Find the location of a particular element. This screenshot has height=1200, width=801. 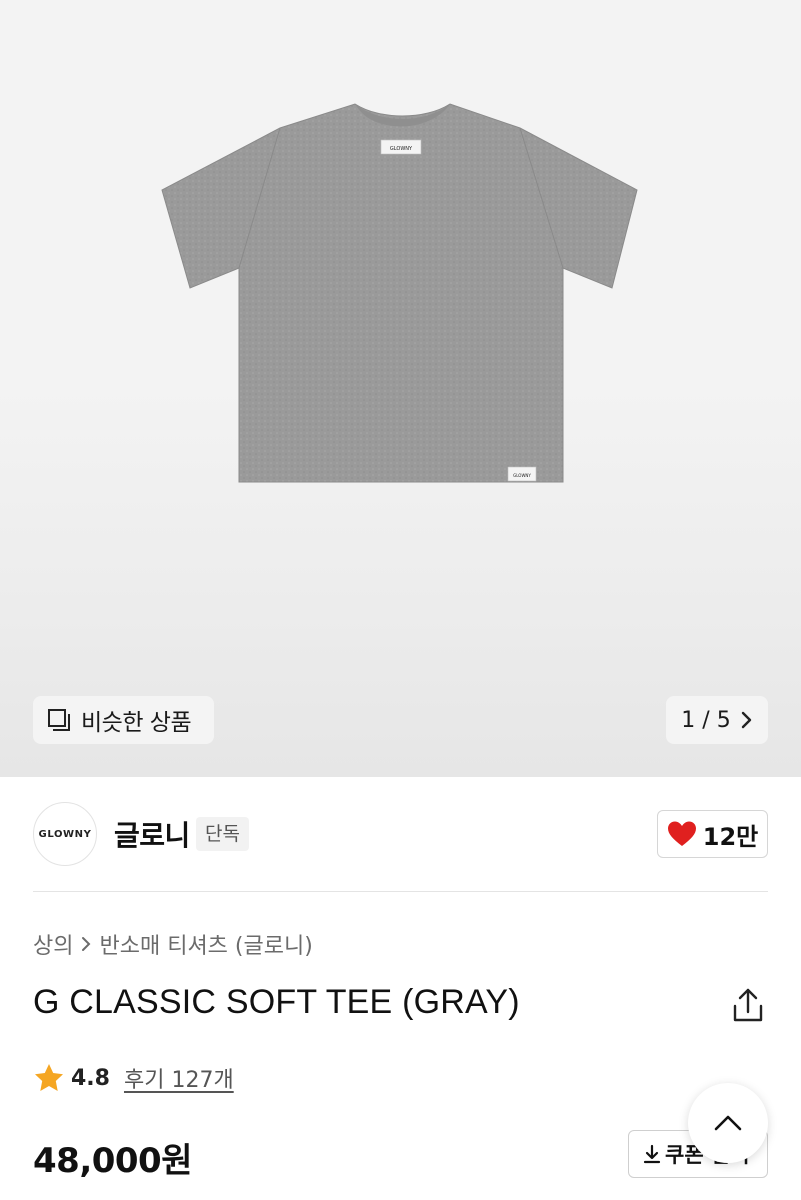

pager-count: 1 / 5 is located at coordinates (706, 720).